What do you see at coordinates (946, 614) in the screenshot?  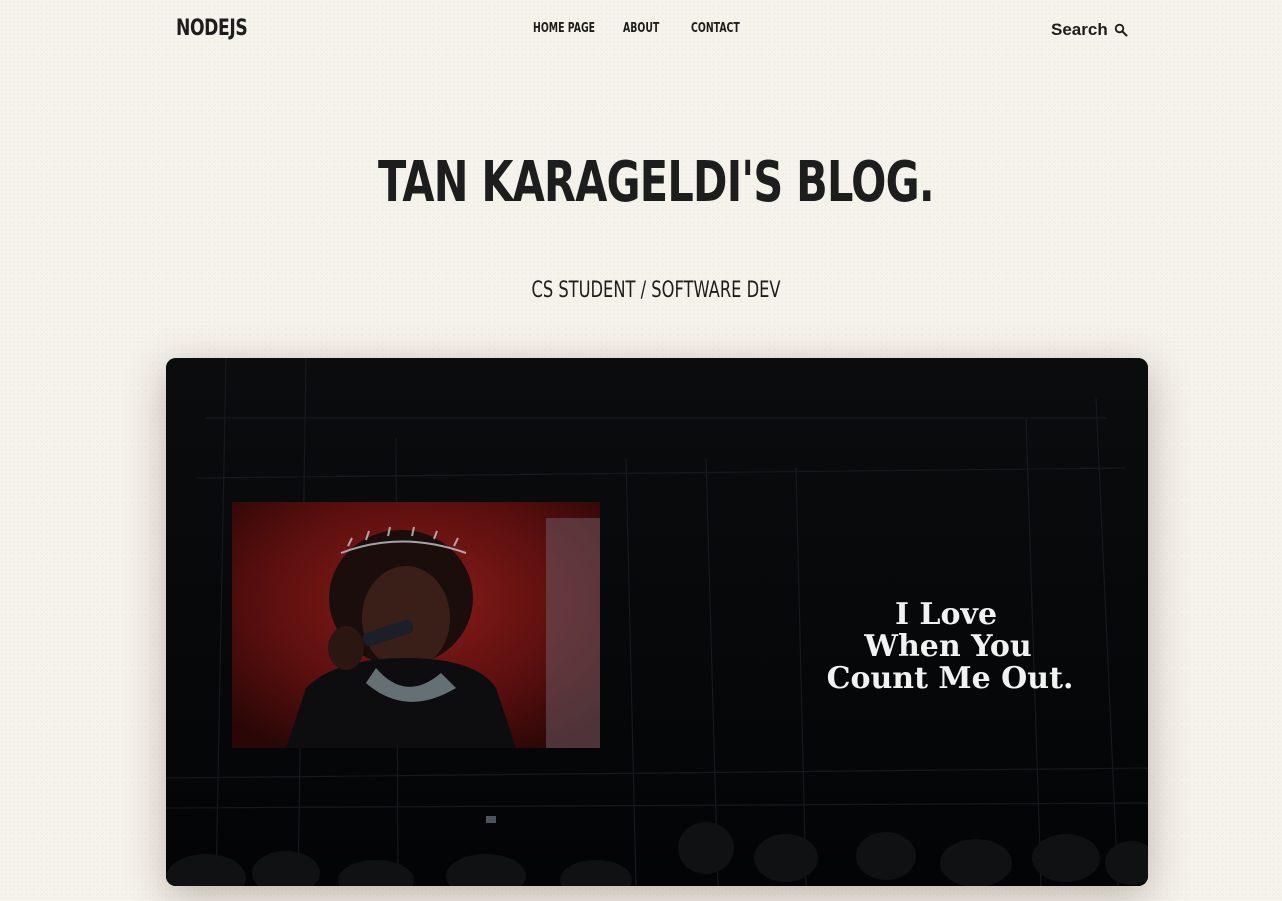 I see `lyric-line-1: I Love` at bounding box center [946, 614].